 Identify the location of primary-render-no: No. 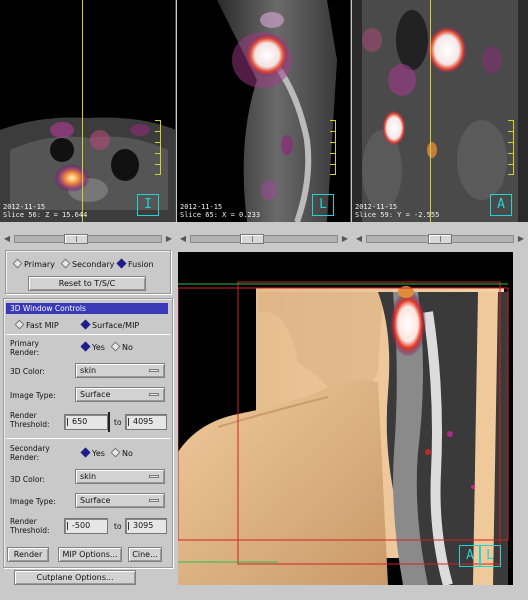
(121, 347).